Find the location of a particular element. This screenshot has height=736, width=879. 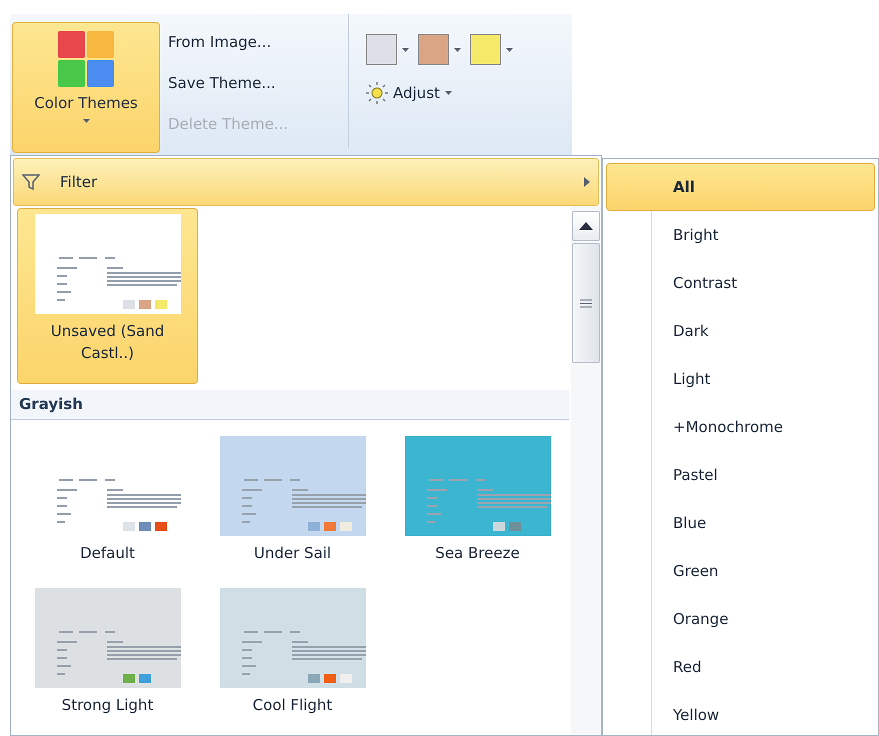

filter-menu-item: Filter is located at coordinates (306, 182).